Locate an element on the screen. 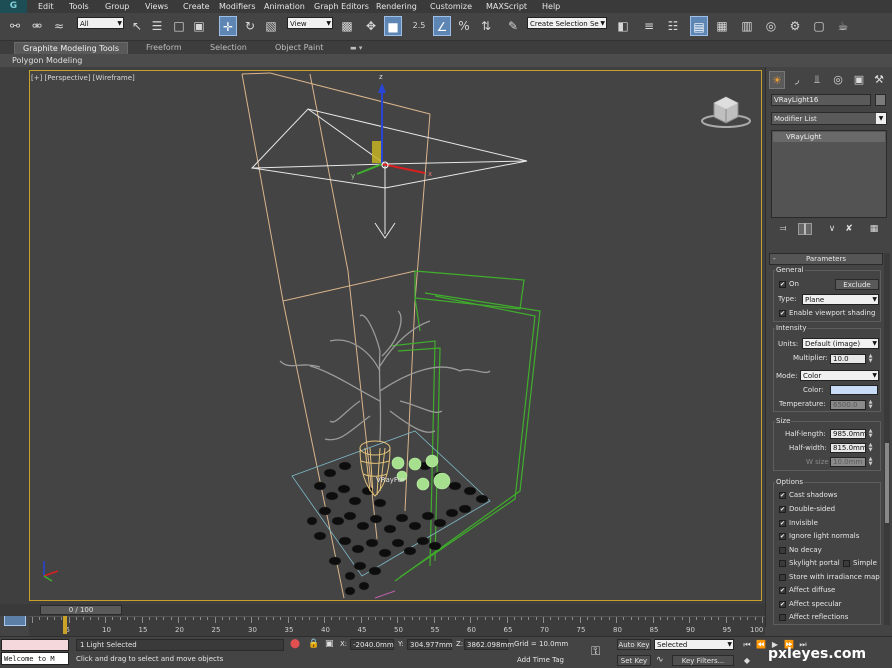 The width and height of the screenshot is (892, 668). simple-checkbox is located at coordinates (846, 563).